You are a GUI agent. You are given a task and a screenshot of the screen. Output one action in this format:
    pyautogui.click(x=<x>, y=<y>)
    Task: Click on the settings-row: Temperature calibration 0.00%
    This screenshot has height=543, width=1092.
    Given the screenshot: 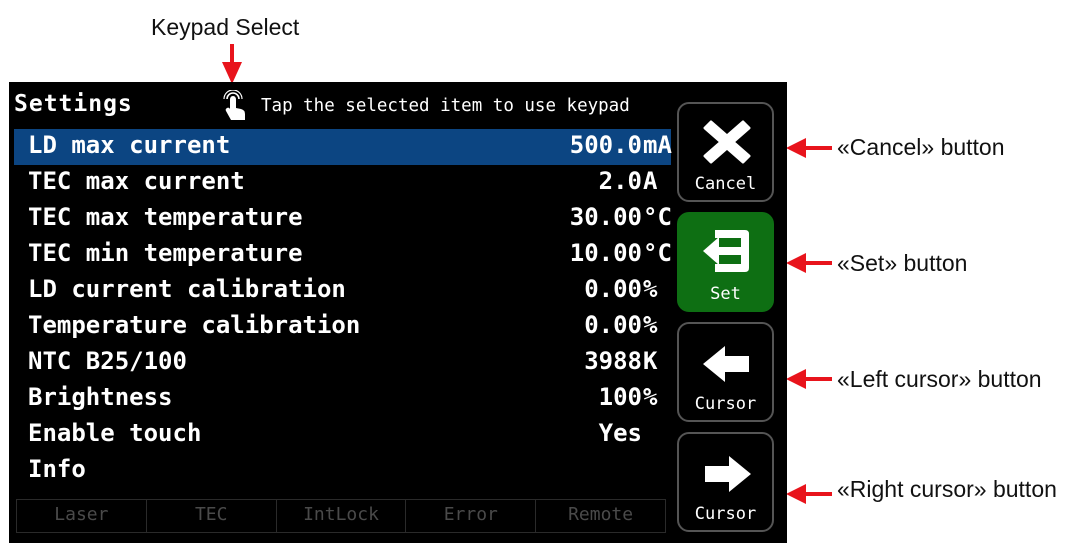 What is the action you would take?
    pyautogui.click(x=342, y=327)
    